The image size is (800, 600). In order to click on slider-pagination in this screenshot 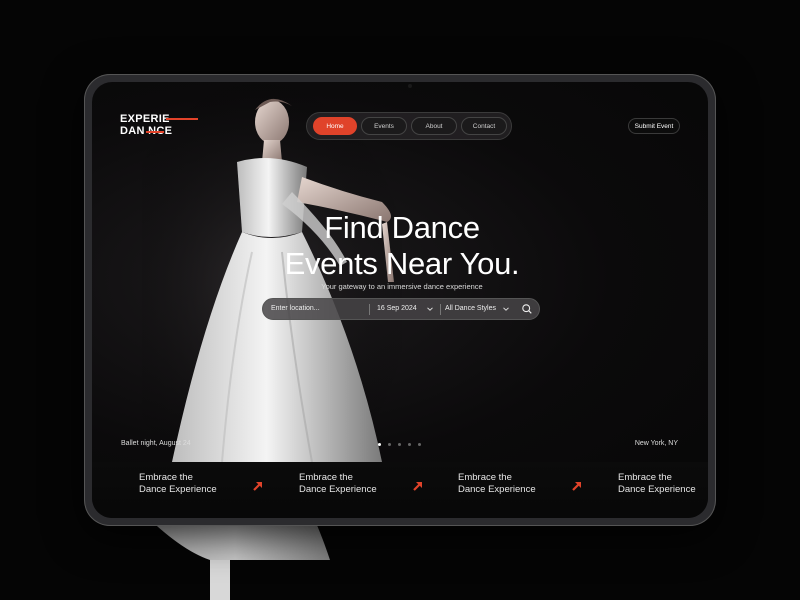, I will do `click(403, 445)`.